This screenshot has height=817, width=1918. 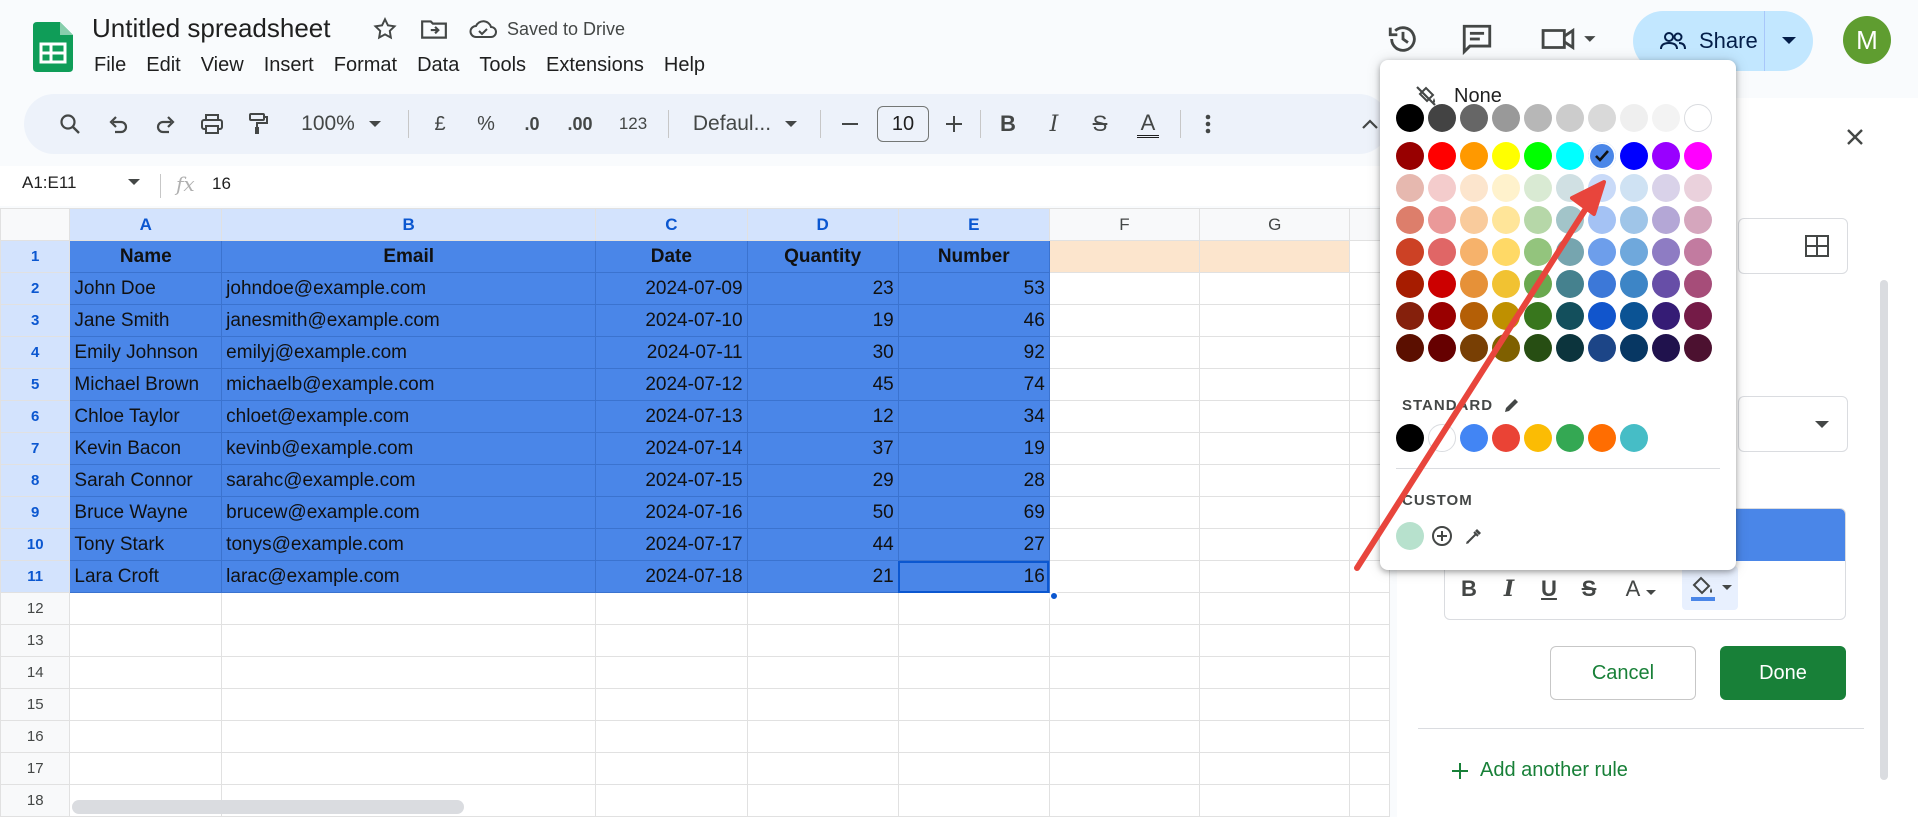 I want to click on row-header: 14, so click(x=35, y=672).